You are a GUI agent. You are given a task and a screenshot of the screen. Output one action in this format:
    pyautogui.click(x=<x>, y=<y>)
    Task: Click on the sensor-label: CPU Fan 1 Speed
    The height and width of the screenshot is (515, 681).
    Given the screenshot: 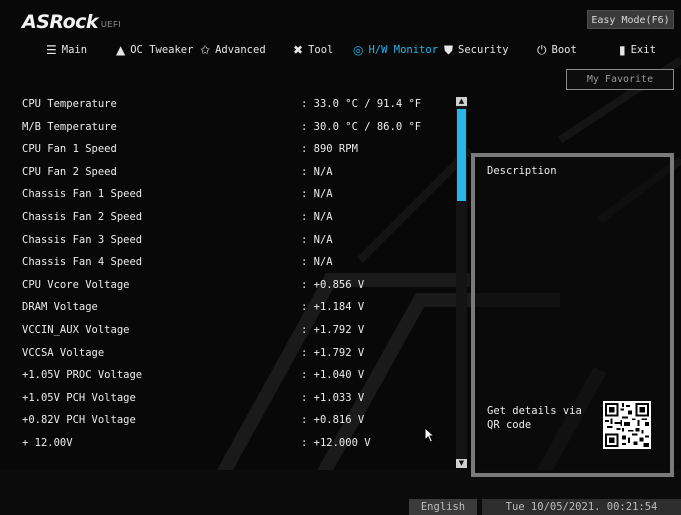 What is the action you would take?
    pyautogui.click(x=69, y=149)
    